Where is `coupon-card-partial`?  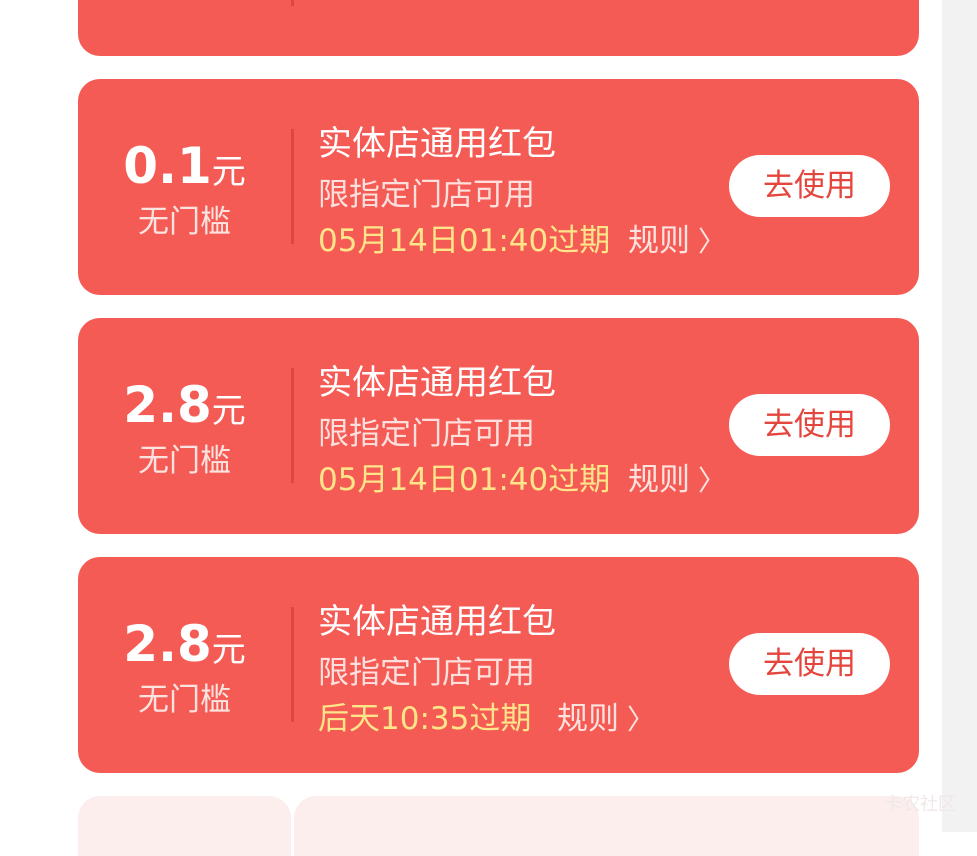 coupon-card-partial is located at coordinates (498, 28).